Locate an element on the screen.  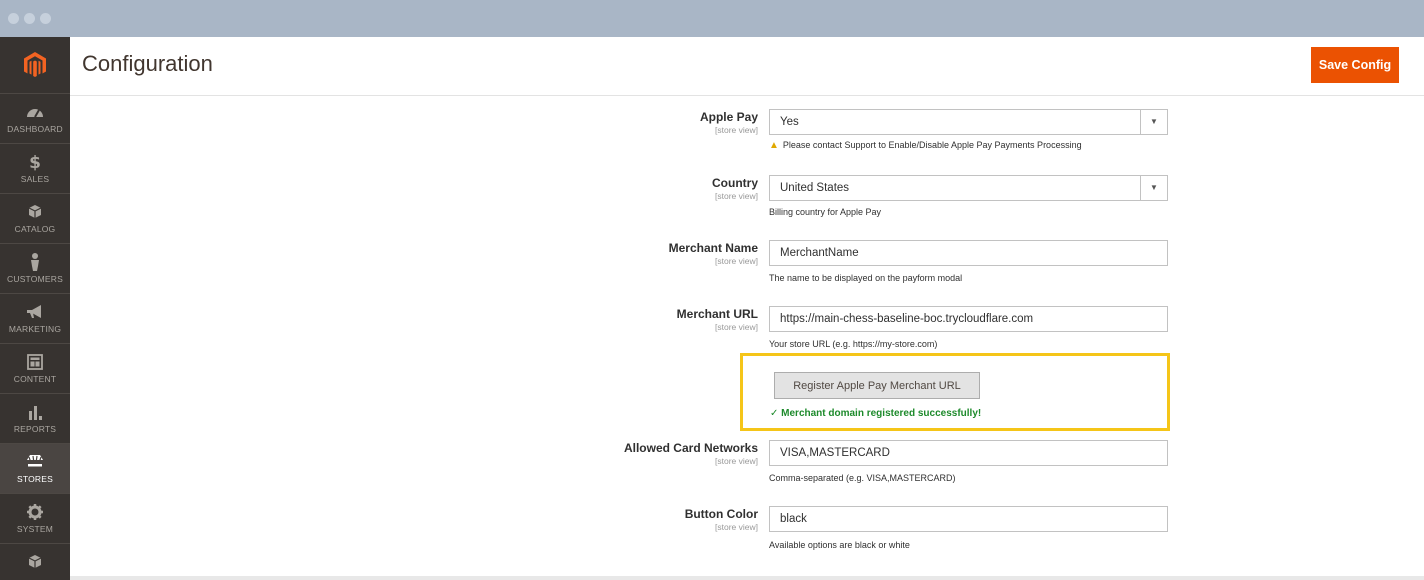
sidebar-item-stores: STORES is located at coordinates (35, 468).